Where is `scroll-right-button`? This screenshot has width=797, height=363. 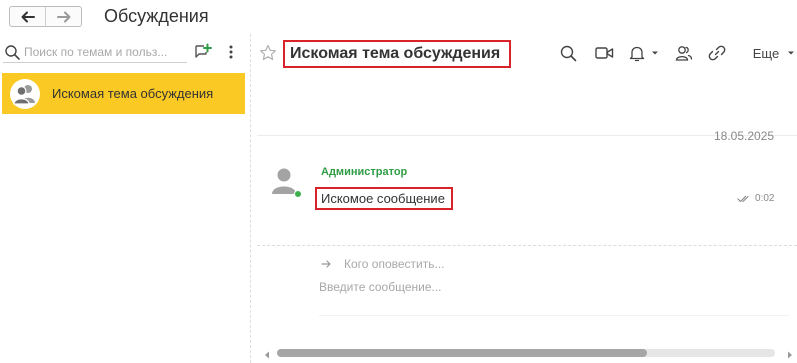
scroll-right-button is located at coordinates (790, 353).